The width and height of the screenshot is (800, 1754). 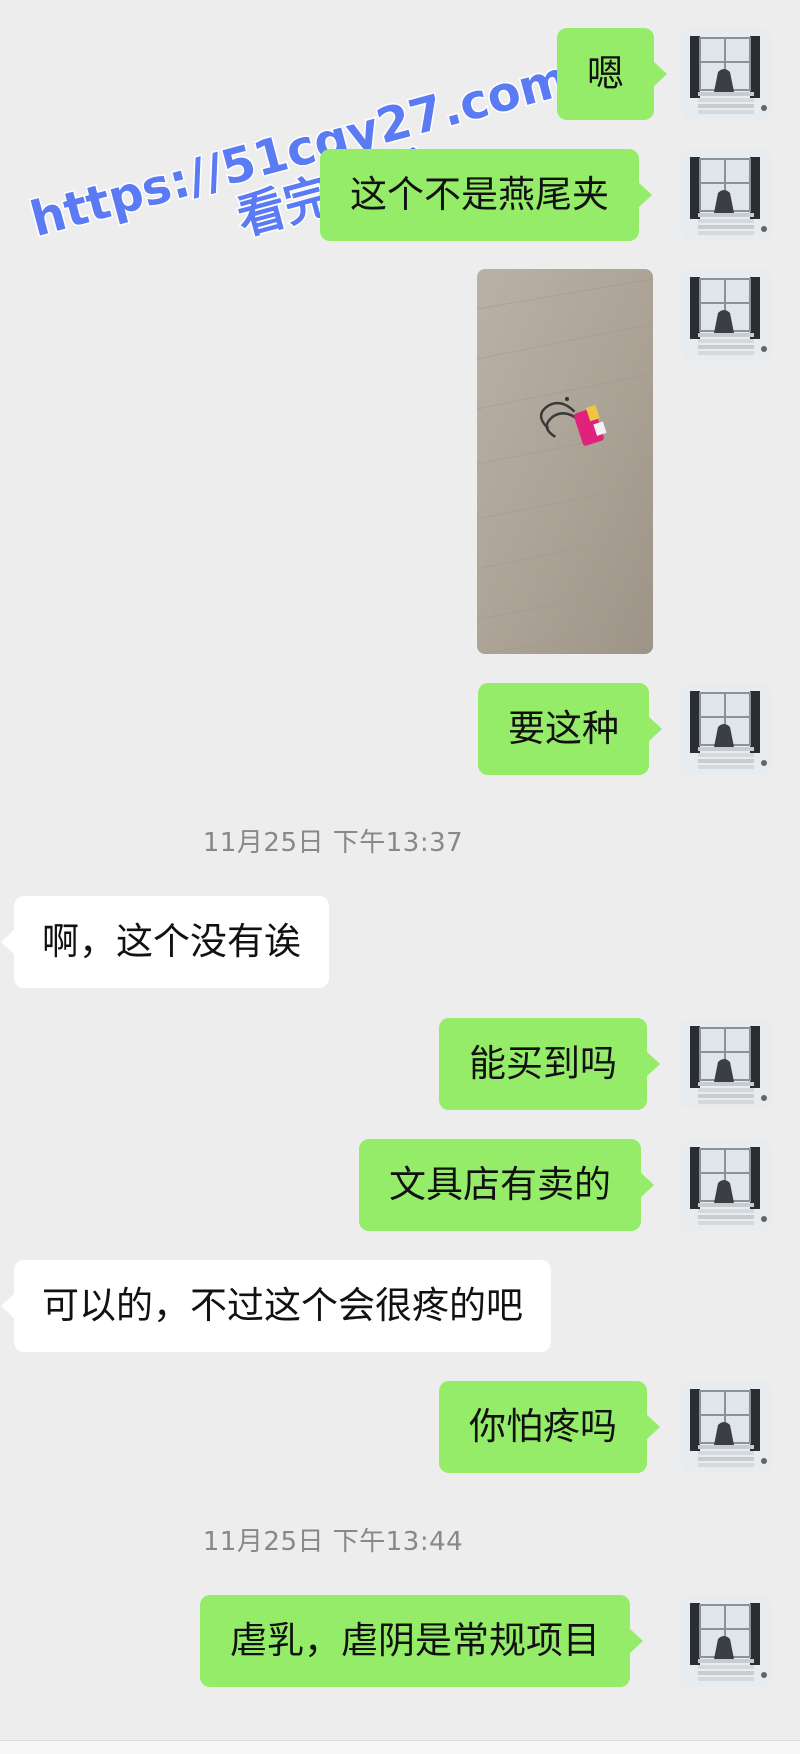 I want to click on message-bubble-outgoing: 这个不是燕尾夹, so click(x=486, y=195).